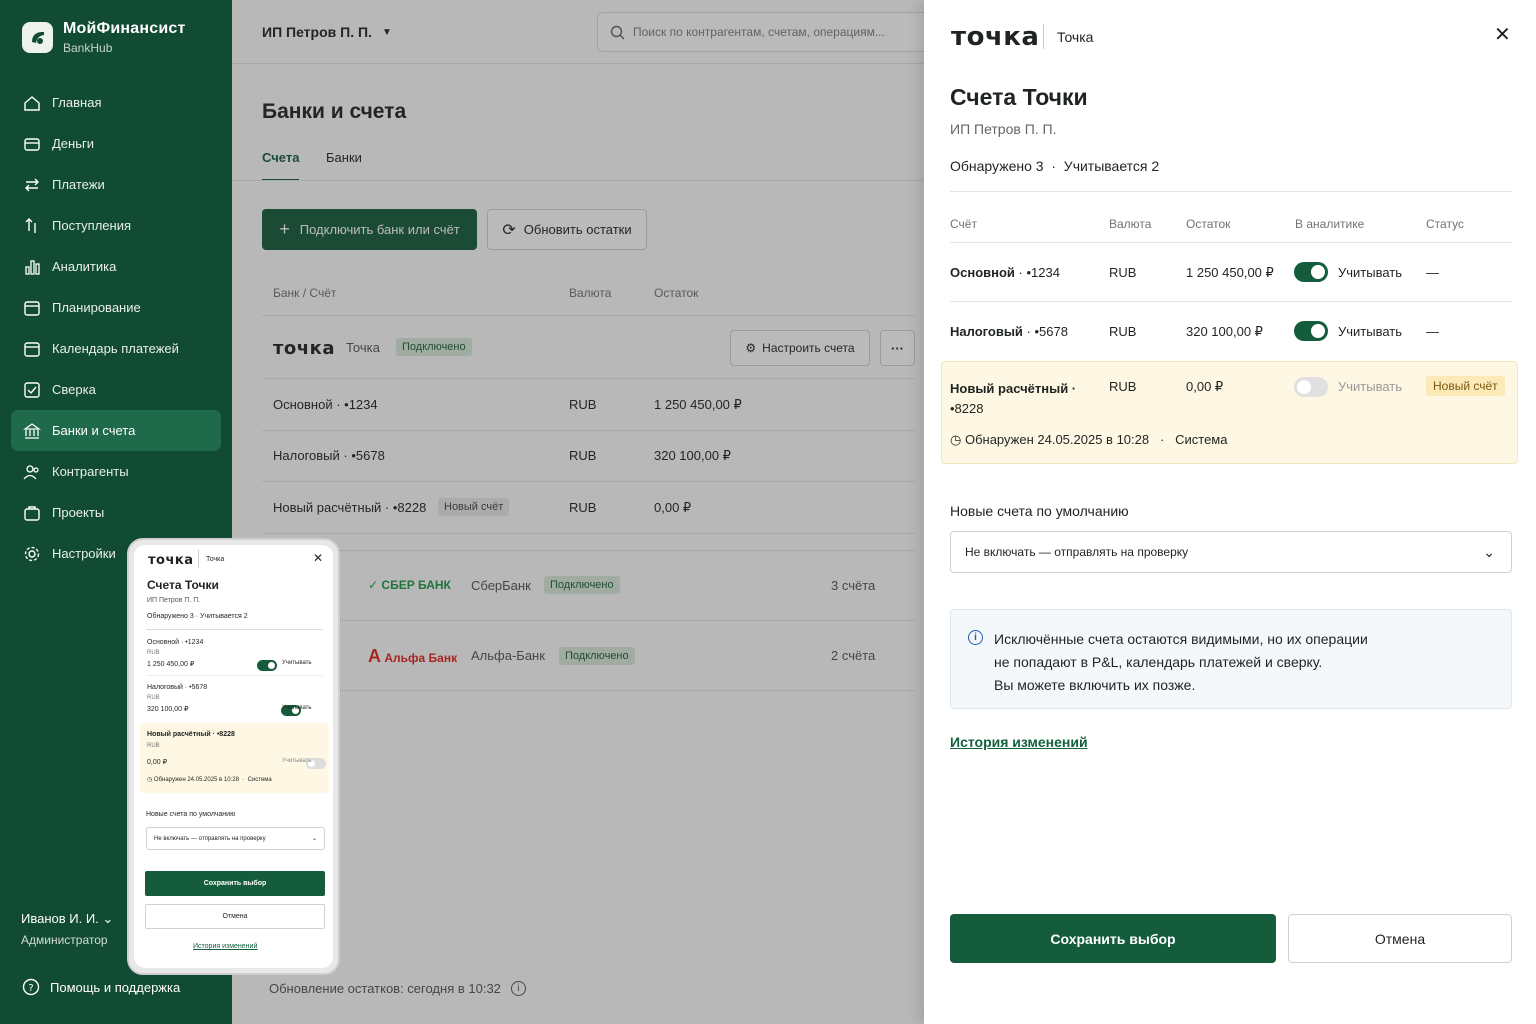  I want to click on sidebar-item: Сверка, so click(116, 389).